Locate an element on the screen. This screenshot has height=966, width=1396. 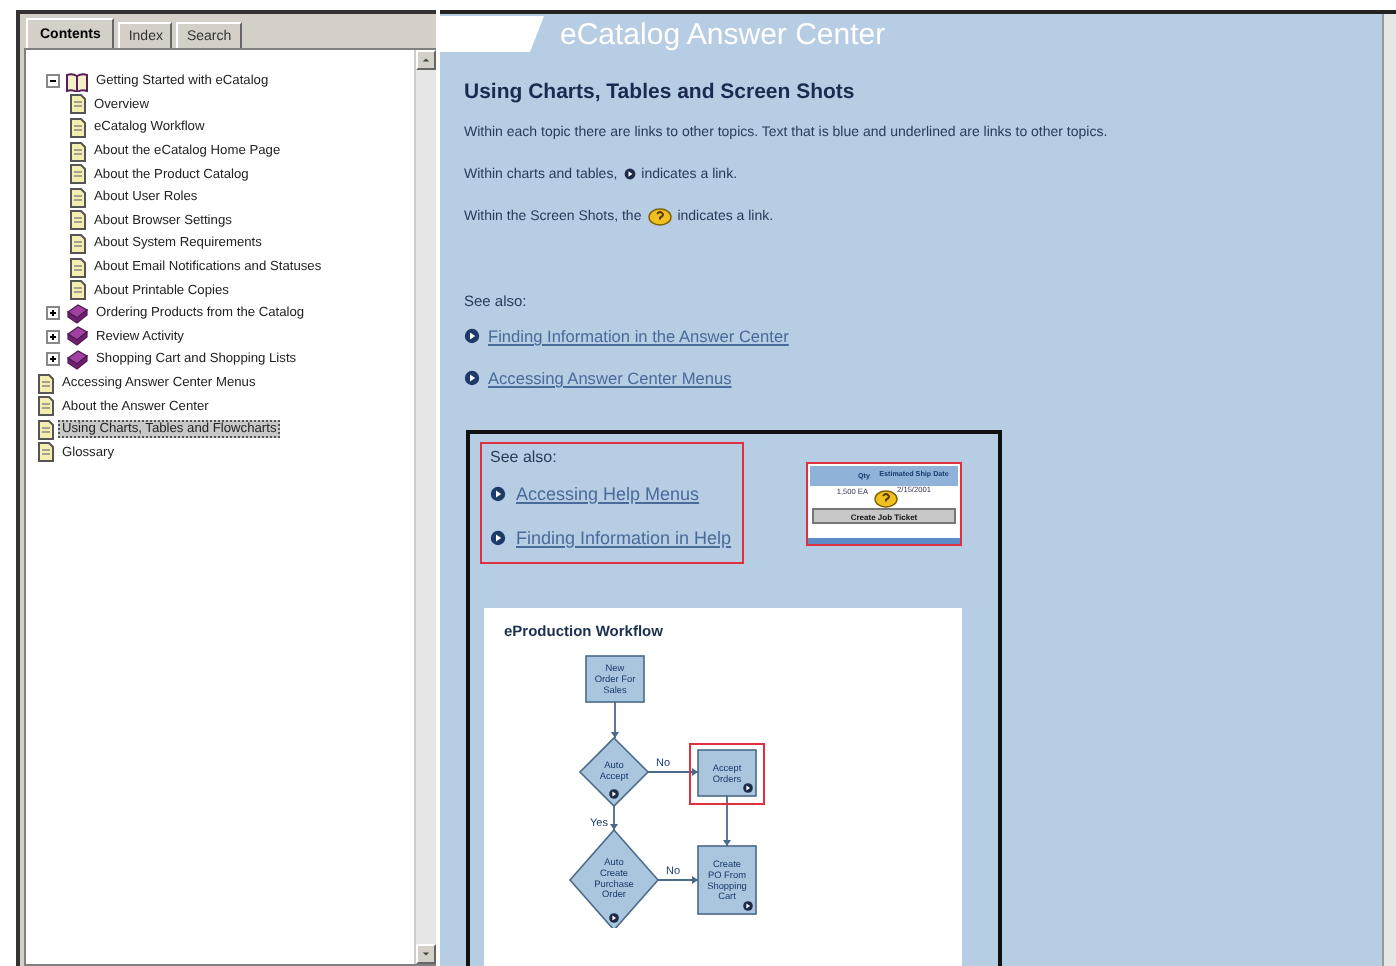
scroll-up-icon is located at coordinates (426, 60).